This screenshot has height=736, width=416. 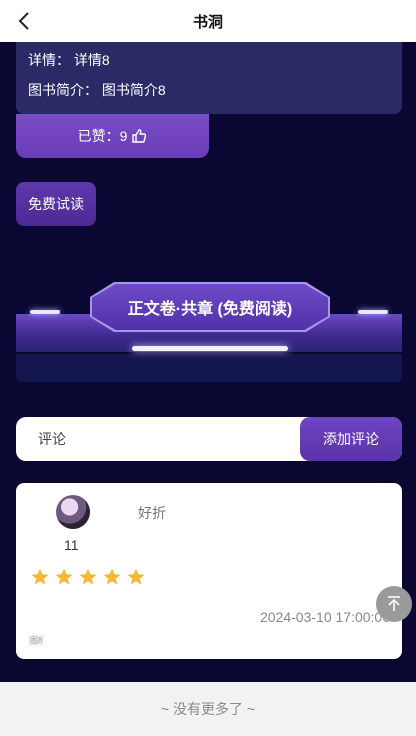 What do you see at coordinates (71, 545) in the screenshot?
I see `comment-like-count: 11` at bounding box center [71, 545].